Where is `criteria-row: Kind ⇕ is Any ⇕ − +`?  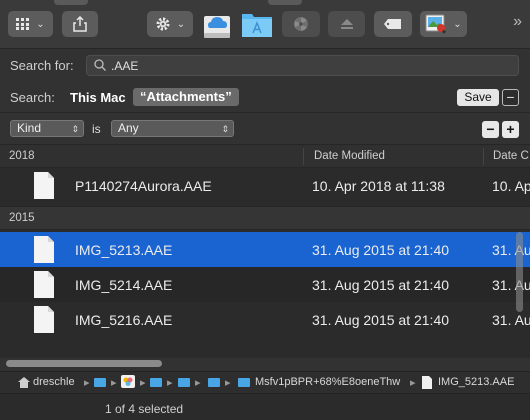
criteria-row: Kind ⇕ is Any ⇕ − + is located at coordinates (265, 129).